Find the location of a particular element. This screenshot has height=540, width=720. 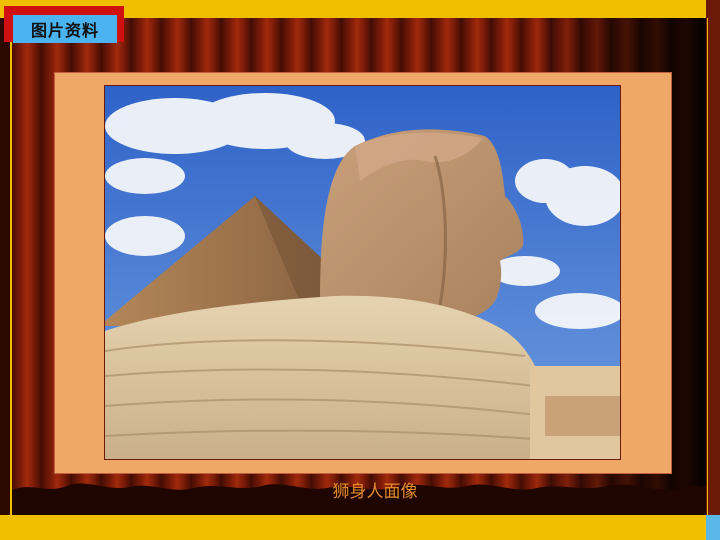

bottom-accent-bar is located at coordinates (360, 527).